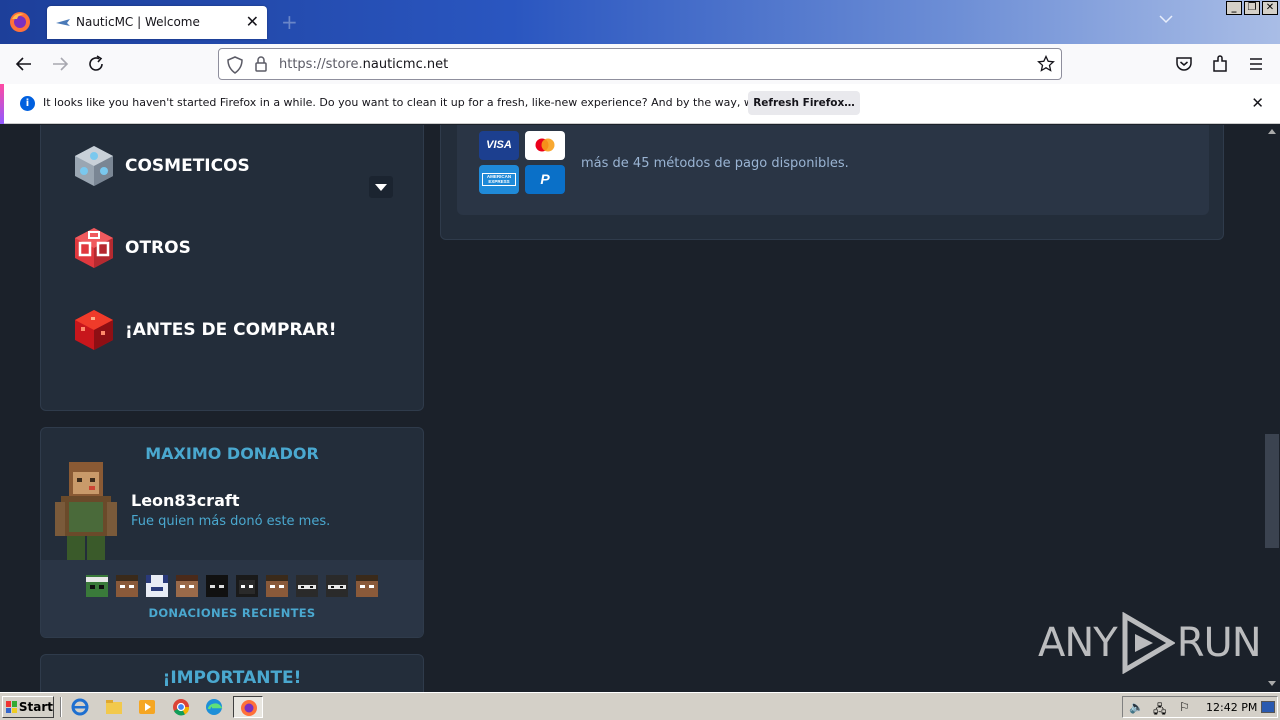 The height and width of the screenshot is (720, 1280). I want to click on restore-icon: ❐, so click(1252, 8).